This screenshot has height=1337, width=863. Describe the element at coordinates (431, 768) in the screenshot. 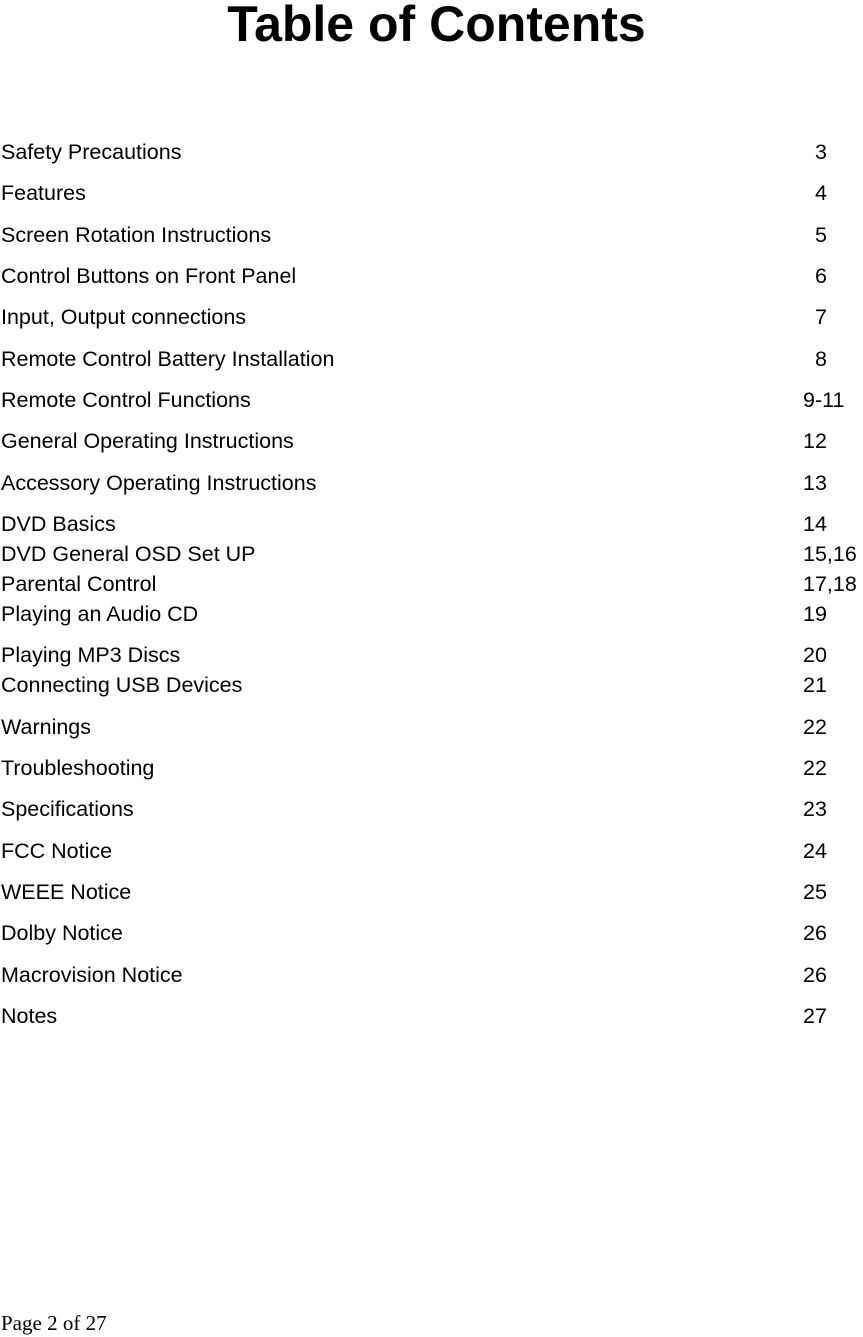

I see `toc-entry-troubleshooting: Troubleshooting 22` at that location.